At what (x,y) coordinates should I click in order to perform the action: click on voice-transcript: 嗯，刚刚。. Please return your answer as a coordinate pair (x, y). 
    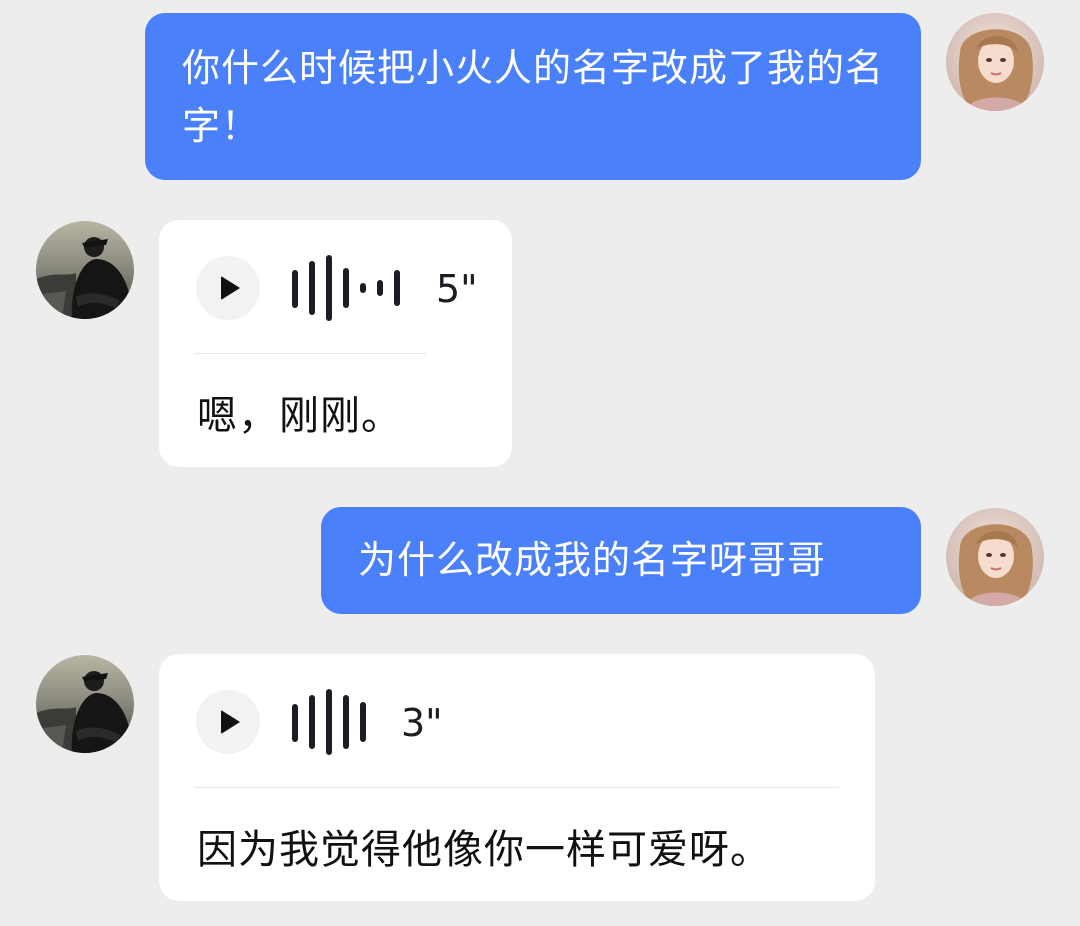
    Looking at the image, I should click on (299, 416).